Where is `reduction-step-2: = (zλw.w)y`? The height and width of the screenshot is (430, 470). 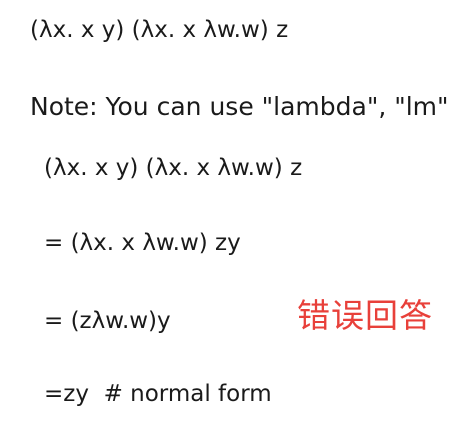 reduction-step-2: = (zλw.w)y is located at coordinates (107, 321).